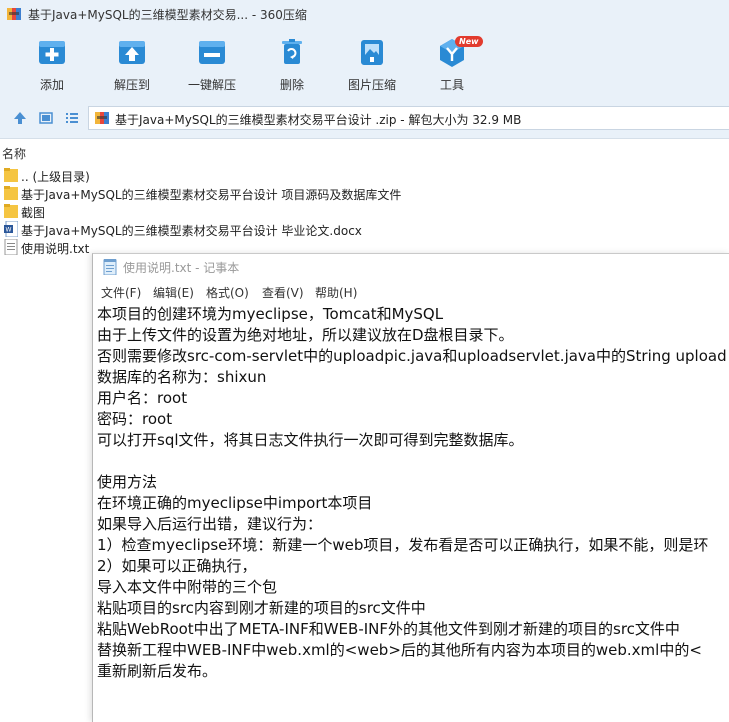 The width and height of the screenshot is (729, 722). Describe the element at coordinates (157, 671) in the screenshot. I see `text-line: 重新刷新后发布。` at that location.